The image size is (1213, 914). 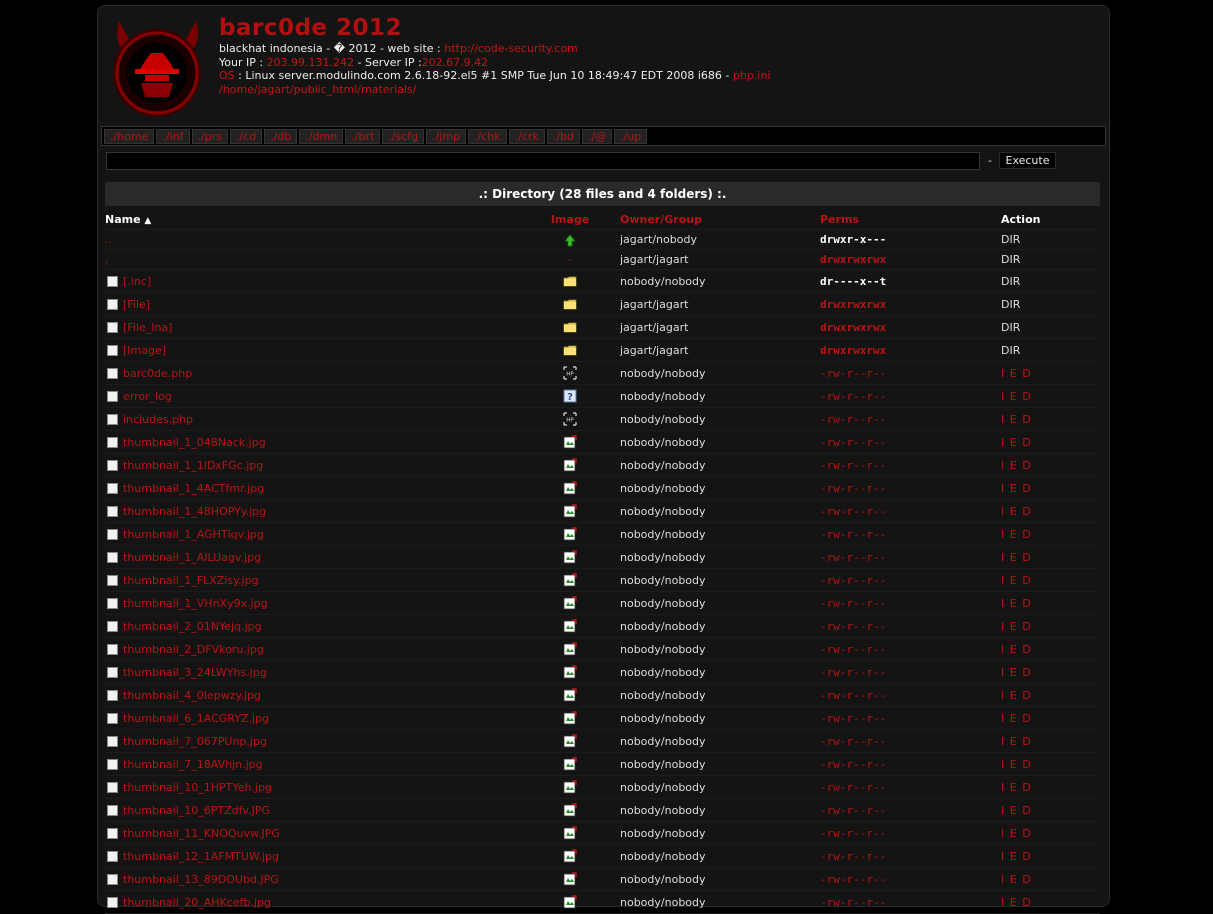 What do you see at coordinates (853, 281) in the screenshot?
I see `row-perms-link: dr----x--t` at bounding box center [853, 281].